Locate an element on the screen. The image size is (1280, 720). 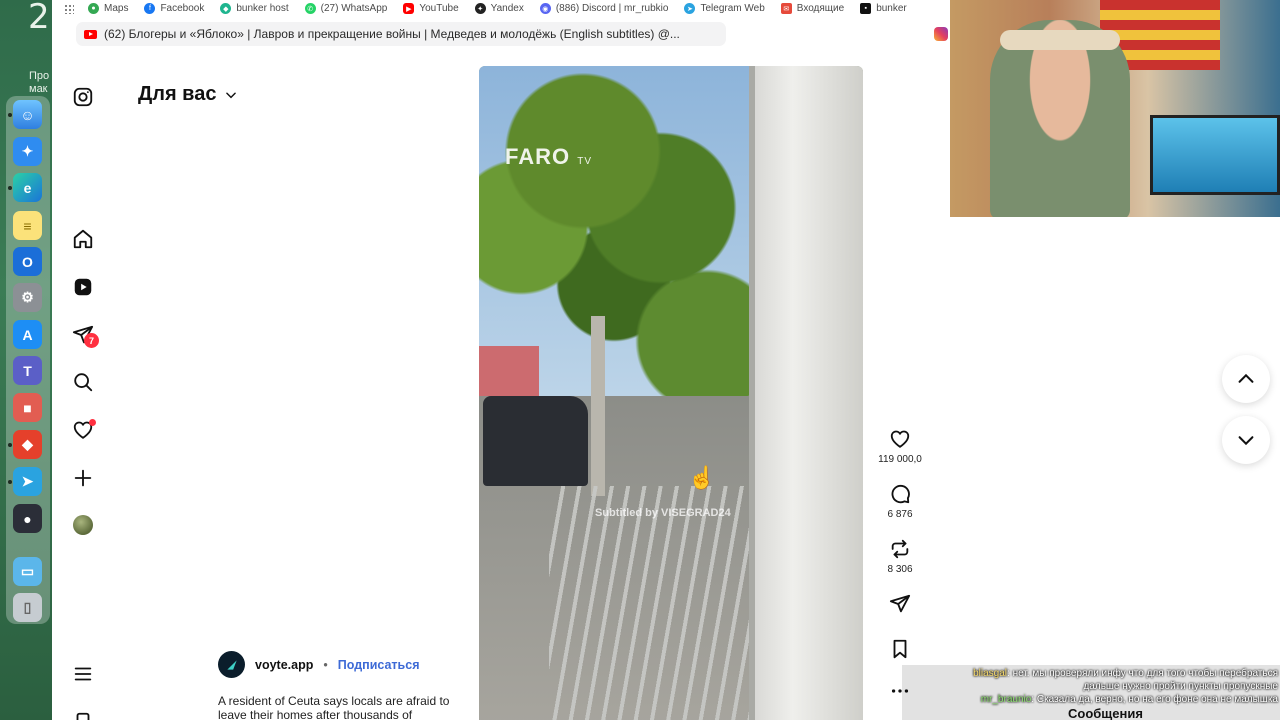
voyte-logo-icon is located at coordinates (231, 664).